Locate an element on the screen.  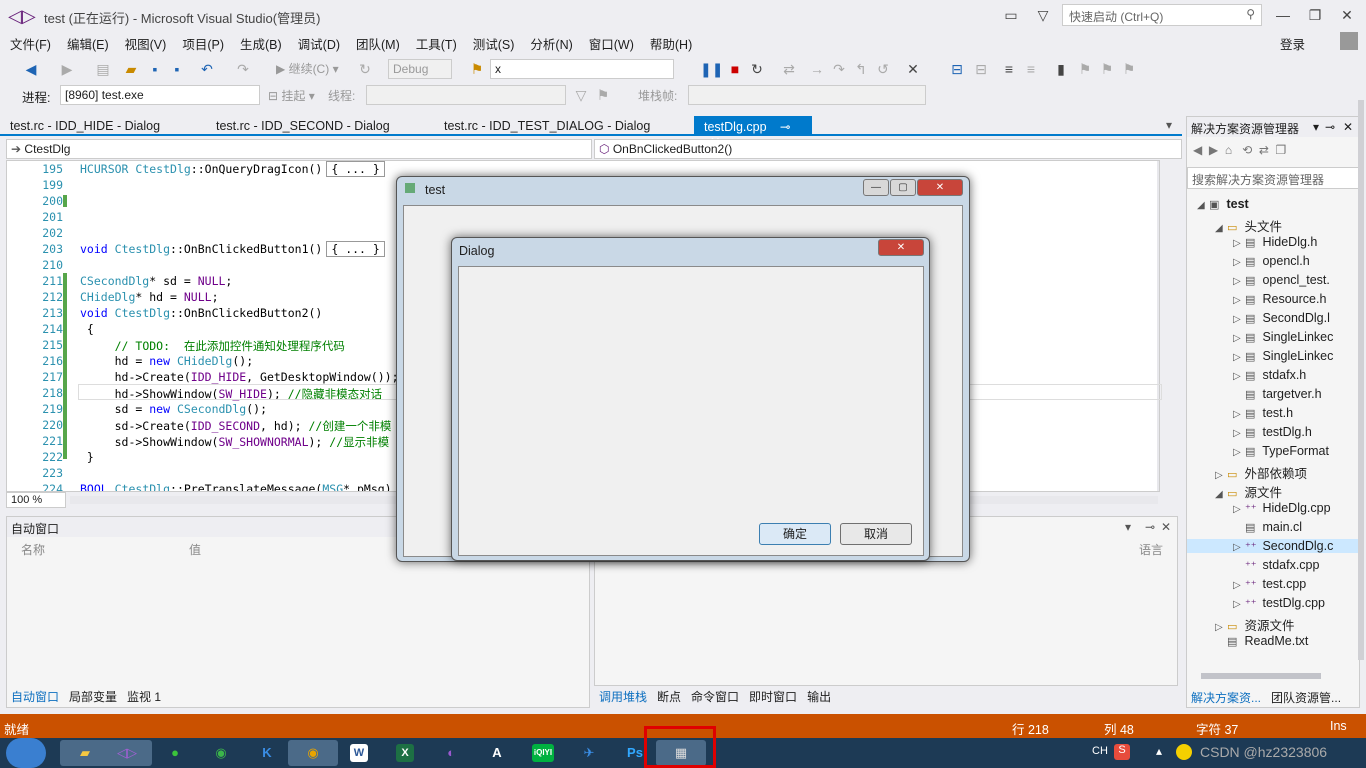
tree-item: ▷ ▤ stdafx.h is located at coordinates (1269, 375).